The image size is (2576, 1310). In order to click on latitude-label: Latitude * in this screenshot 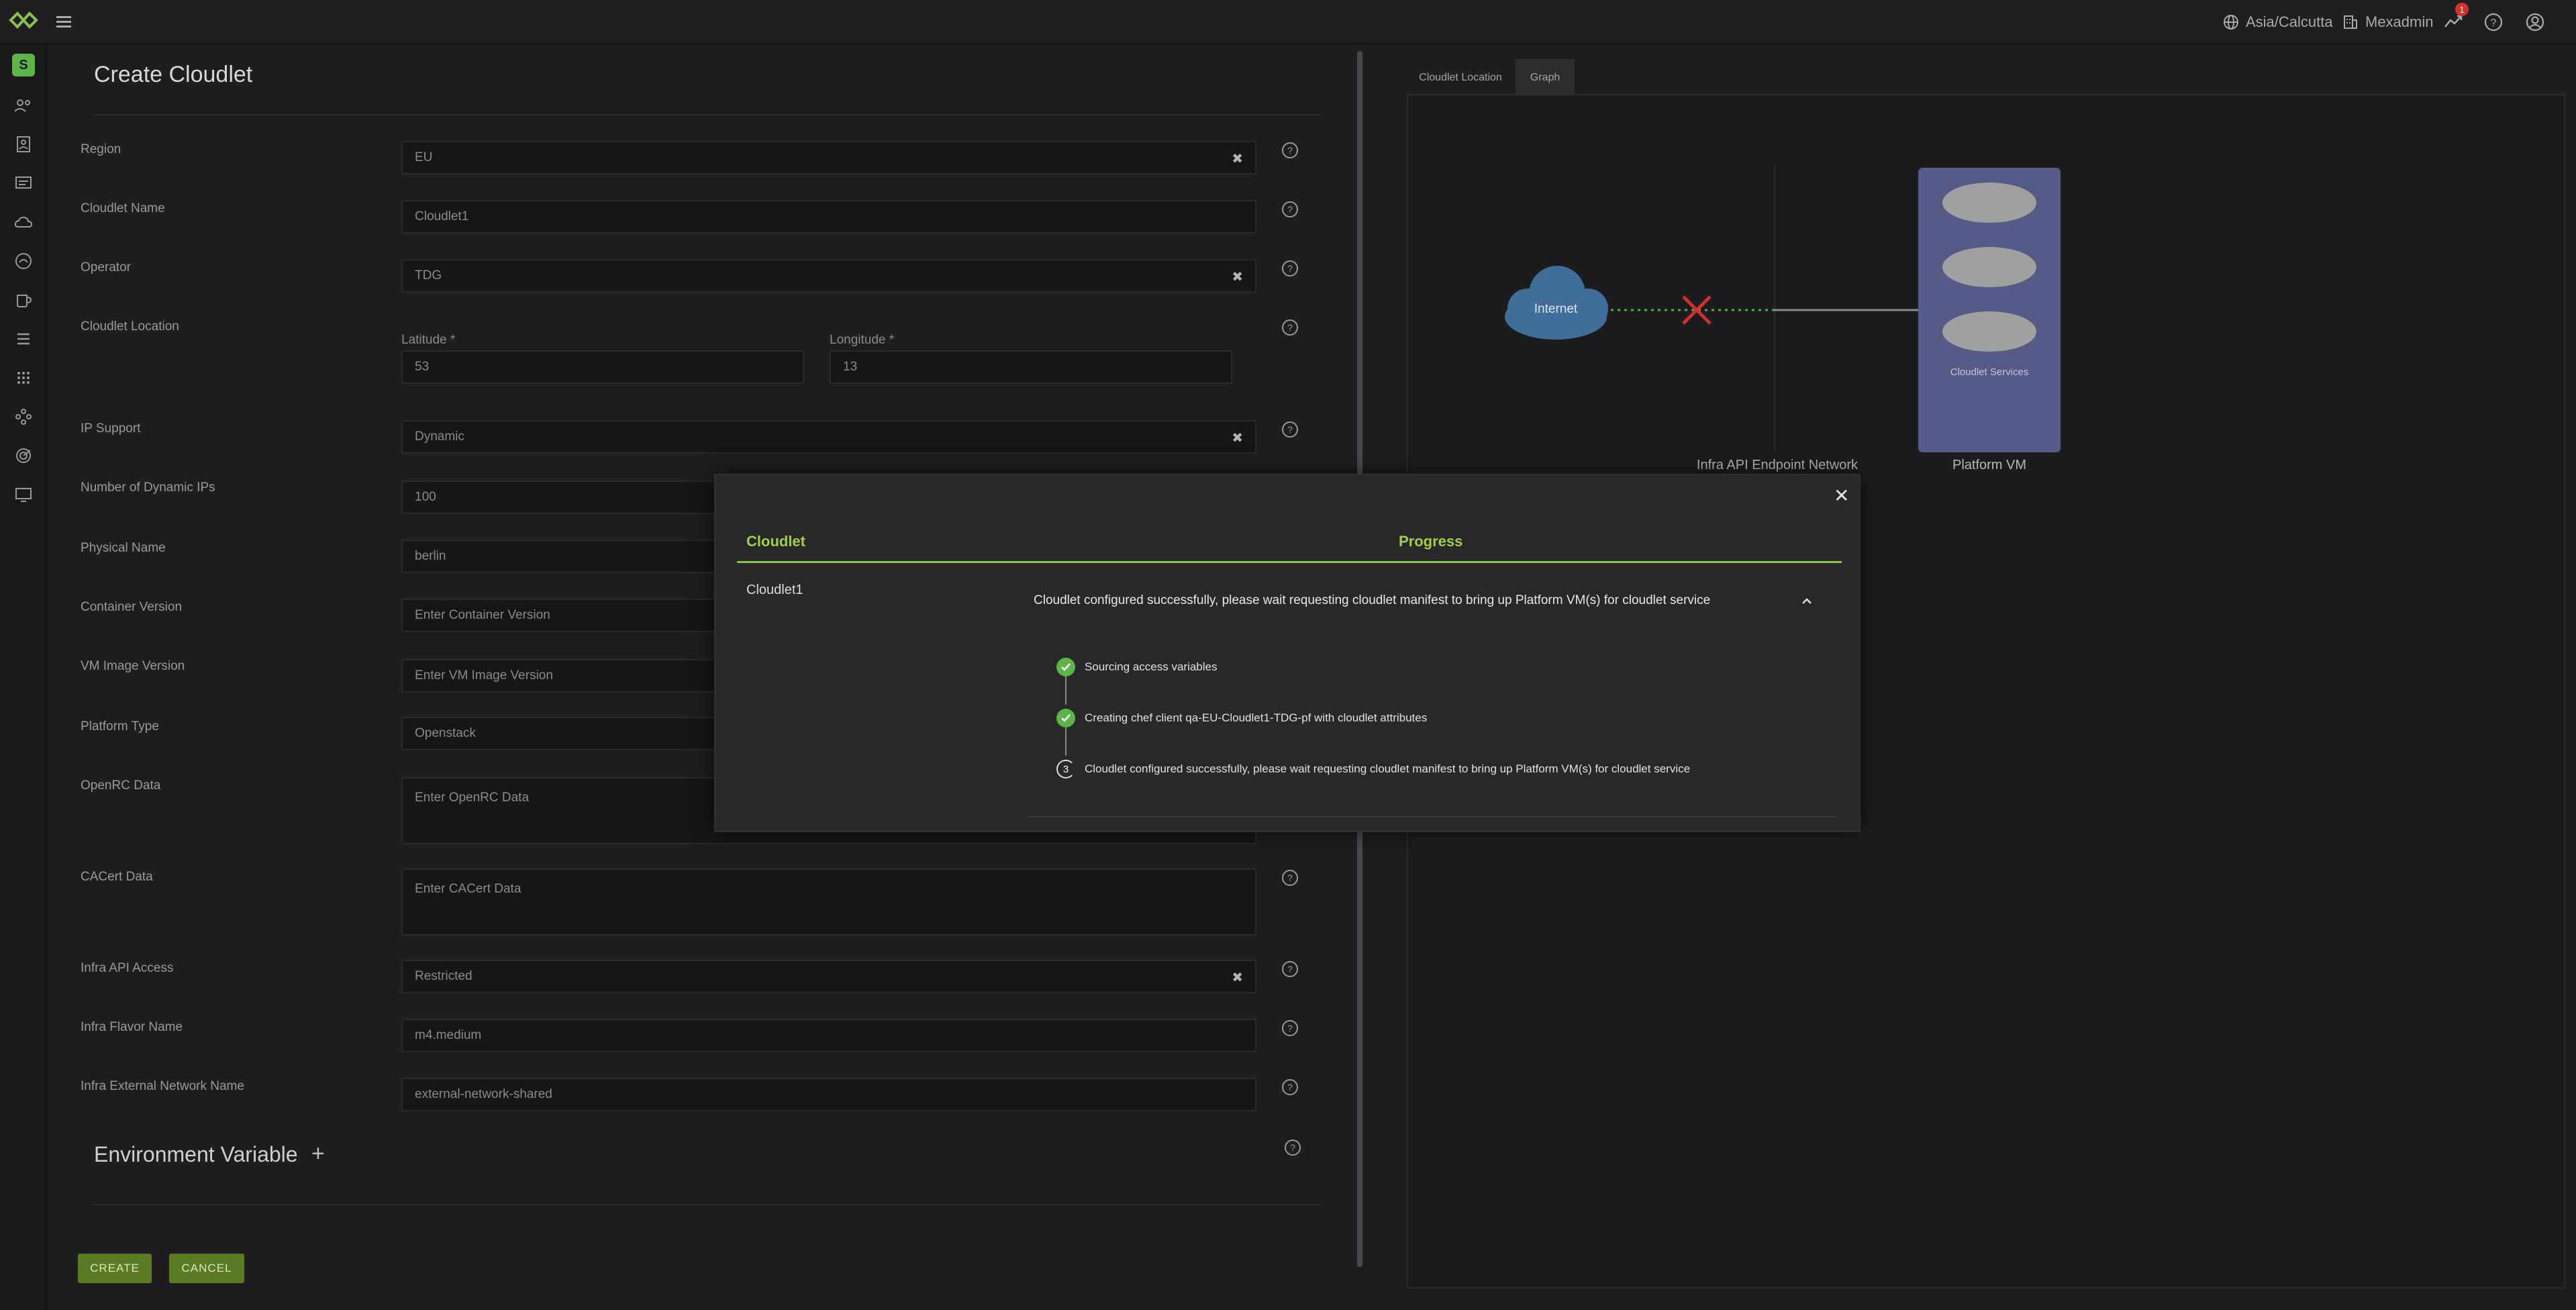, I will do `click(428, 340)`.